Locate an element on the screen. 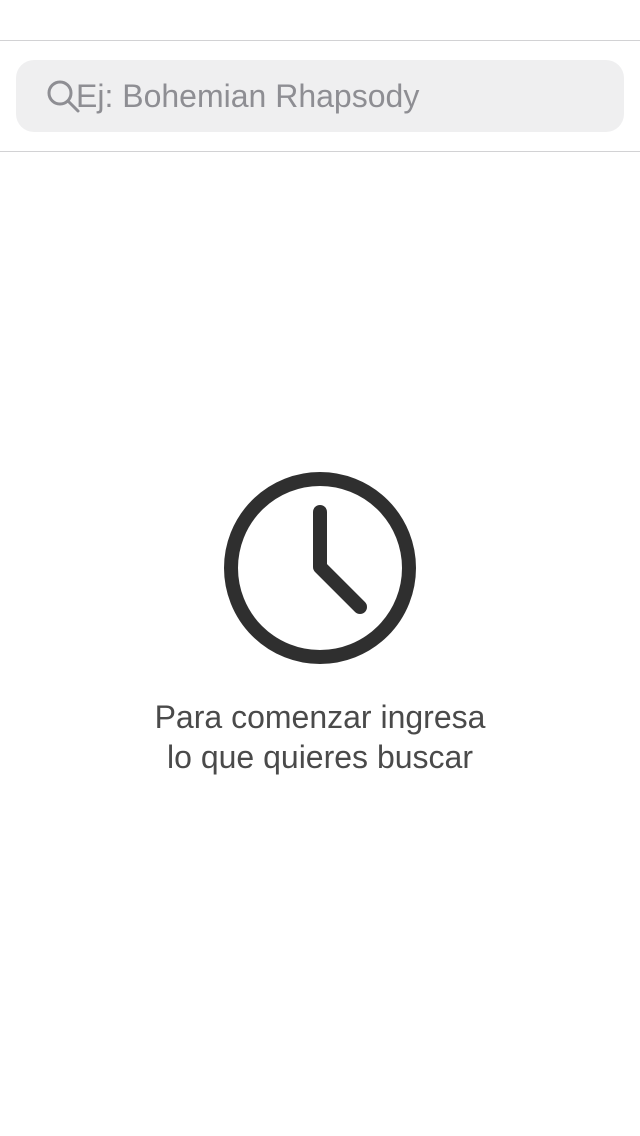 The image size is (640, 1136). search-bar is located at coordinates (320, 96).